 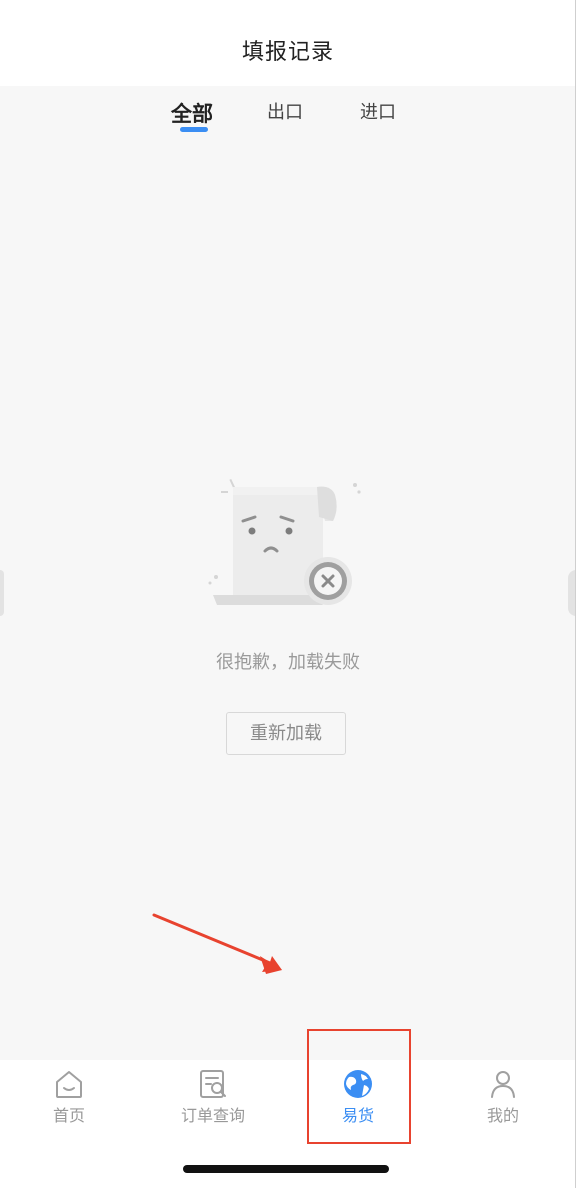 What do you see at coordinates (213, 1101) in the screenshot?
I see `tabbar-item-order-search: 订单查询` at bounding box center [213, 1101].